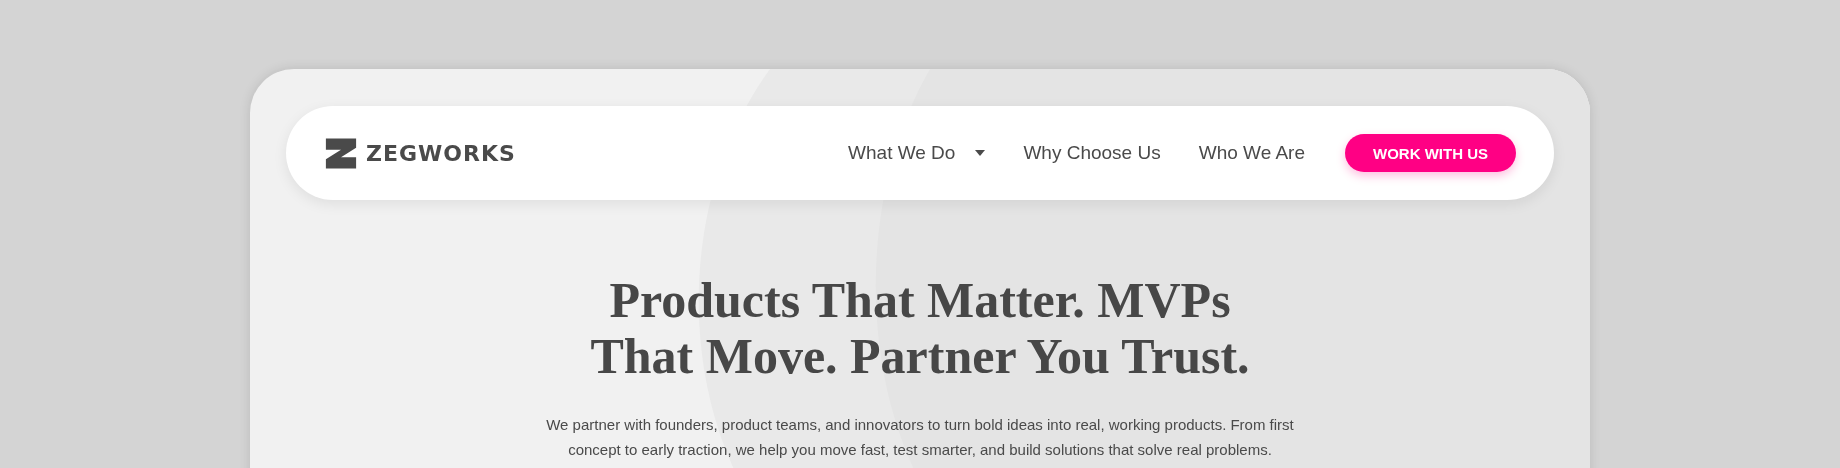 The height and width of the screenshot is (468, 1840). Describe the element at coordinates (1430, 153) in the screenshot. I see `work-with-us-button: WORK WITH US` at that location.